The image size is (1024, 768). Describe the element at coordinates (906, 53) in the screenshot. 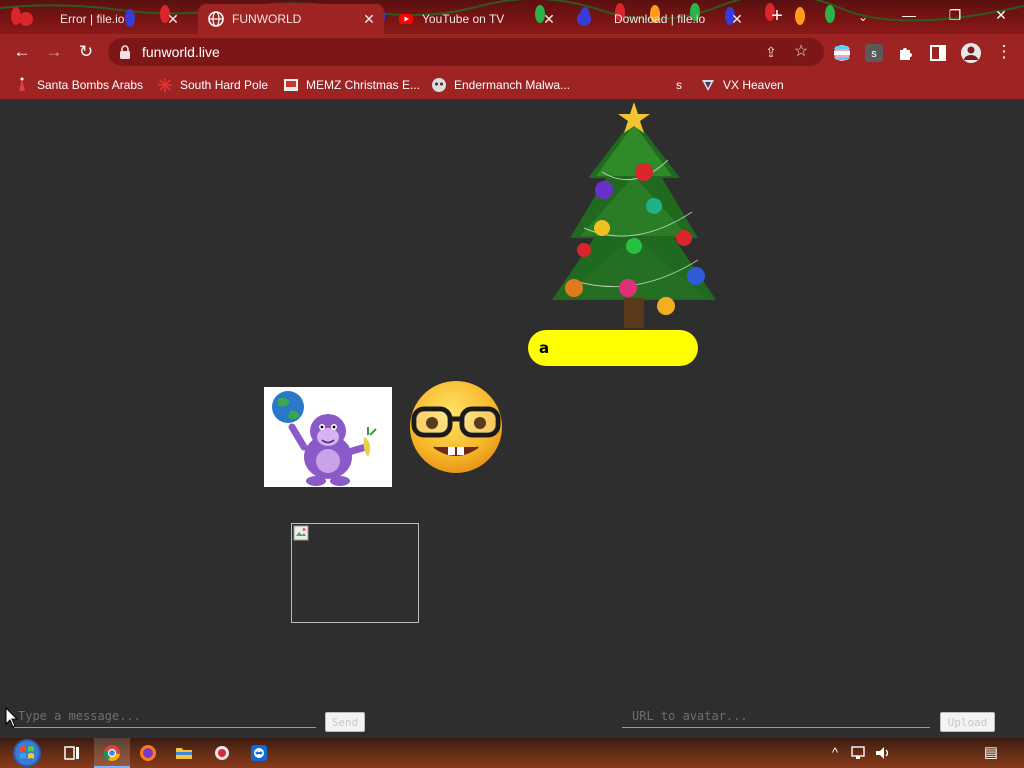

I see `extensions-puzzle-icon` at that location.